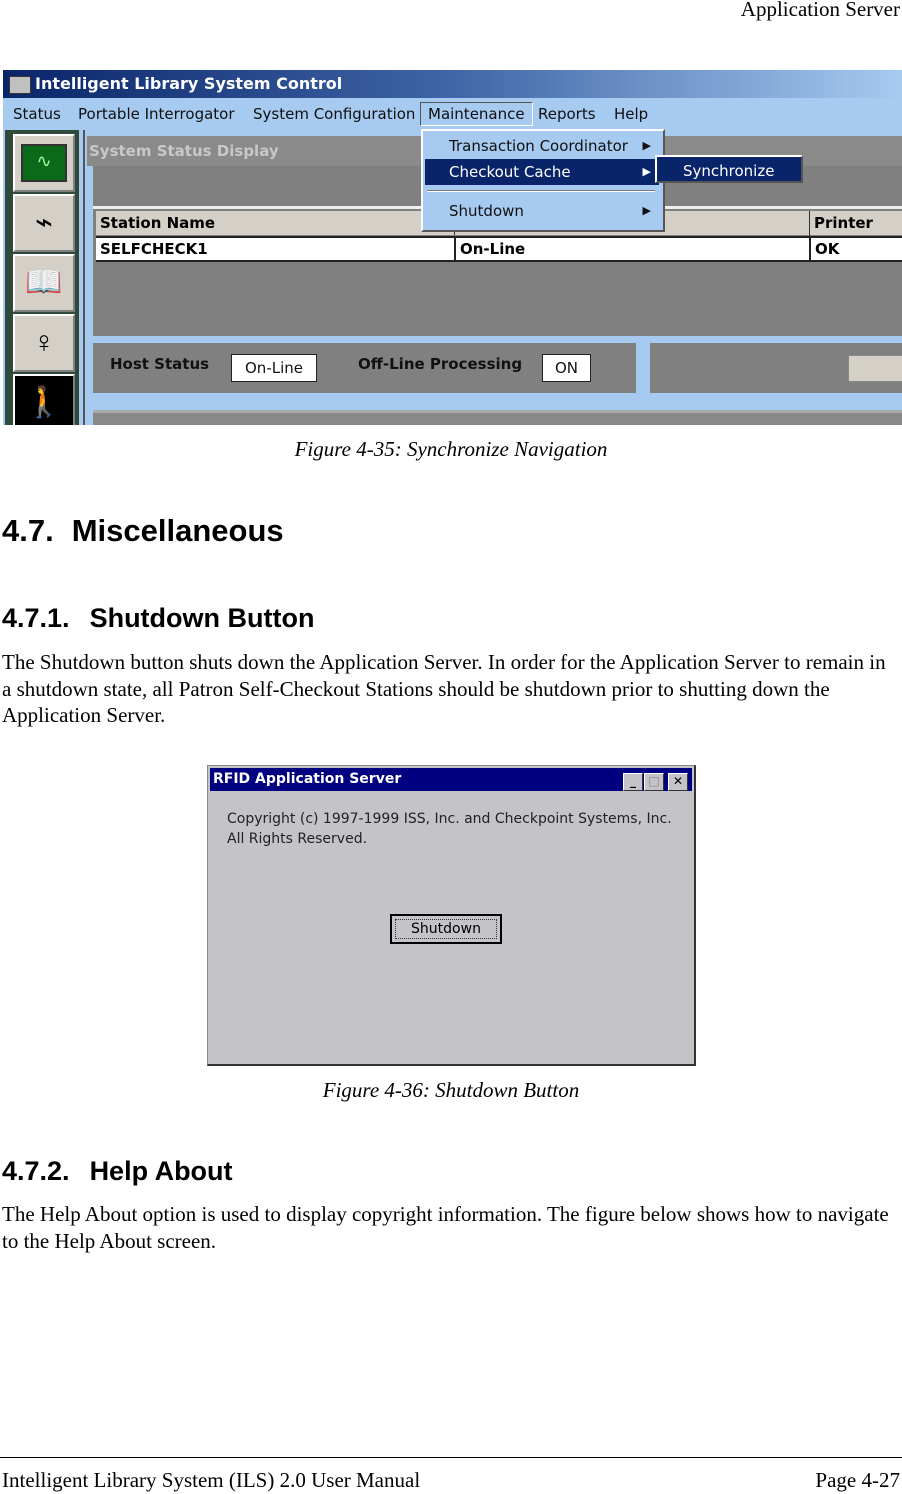 This screenshot has height=1494, width=902. Describe the element at coordinates (541, 191) in the screenshot. I see `menu-separator` at that location.